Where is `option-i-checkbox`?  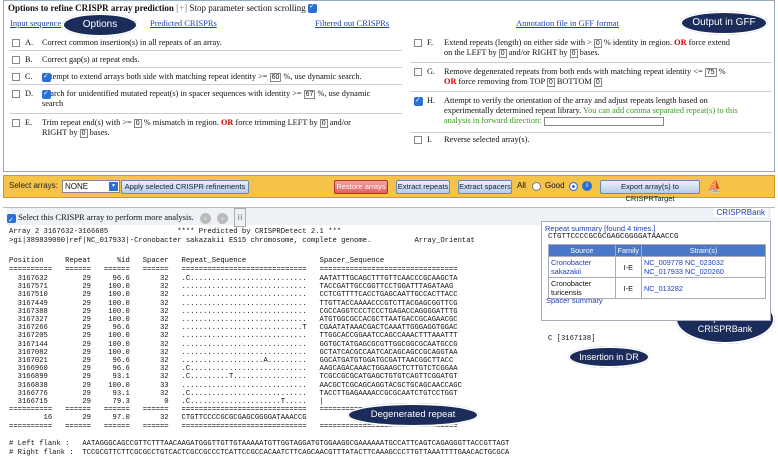
option-i-checkbox is located at coordinates (418, 140).